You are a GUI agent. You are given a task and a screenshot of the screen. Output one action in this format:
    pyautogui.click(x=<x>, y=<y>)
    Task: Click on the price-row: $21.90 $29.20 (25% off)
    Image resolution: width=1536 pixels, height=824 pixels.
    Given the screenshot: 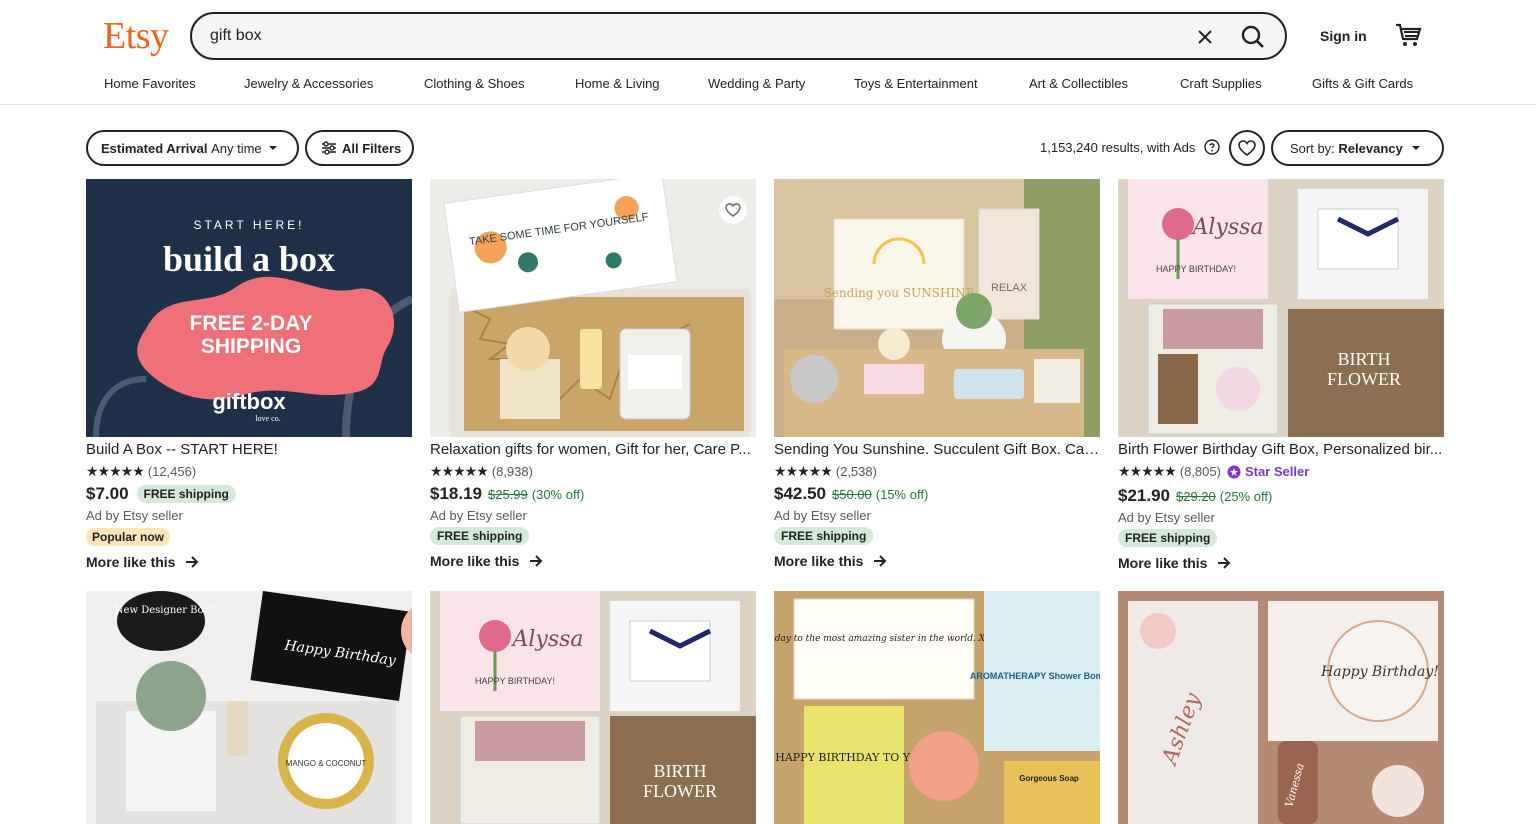 What is the action you would take?
    pyautogui.click(x=1195, y=496)
    